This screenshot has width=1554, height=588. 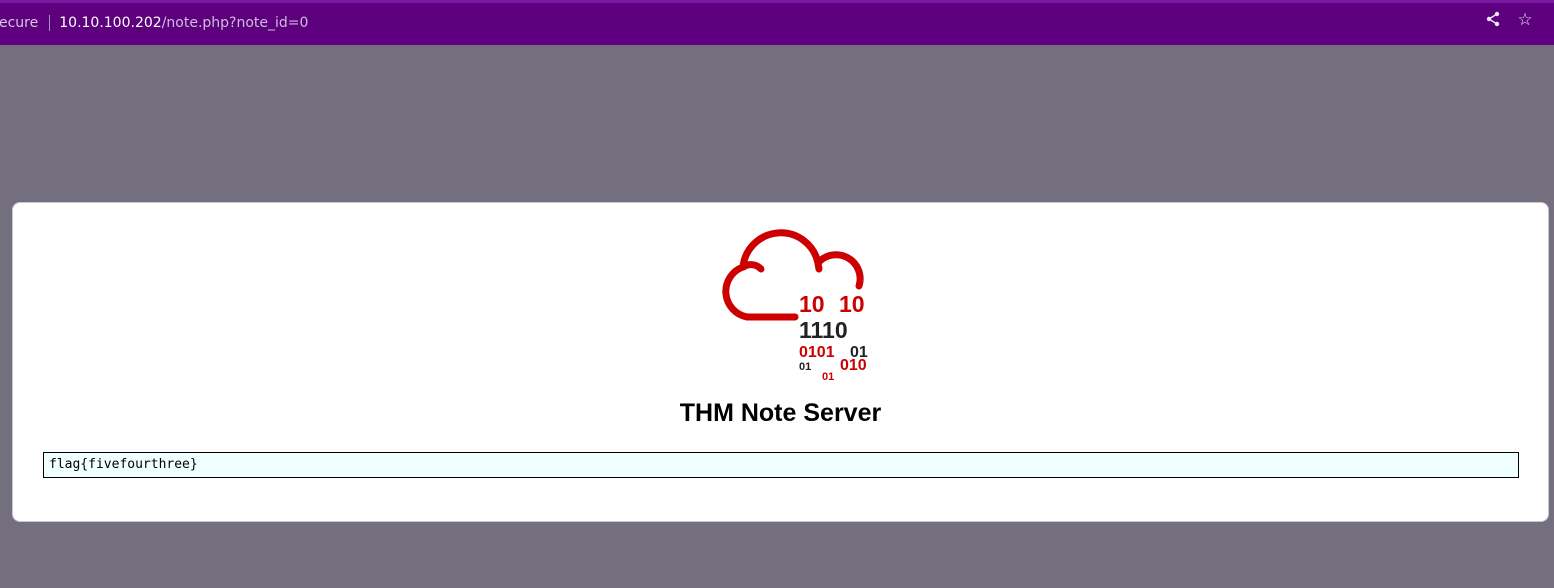 I want to click on address-bar: ecure 10.10.100.202/note.php?note_id=0, so click(x=774, y=23).